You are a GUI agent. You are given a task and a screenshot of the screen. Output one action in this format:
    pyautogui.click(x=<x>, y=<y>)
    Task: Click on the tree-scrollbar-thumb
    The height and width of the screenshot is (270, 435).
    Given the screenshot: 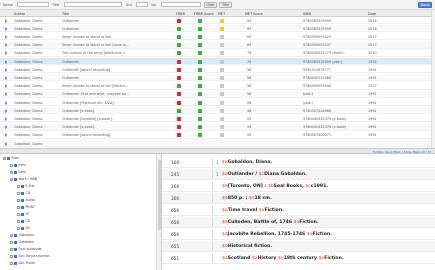 What is the action you would take?
    pyautogui.click(x=159, y=195)
    